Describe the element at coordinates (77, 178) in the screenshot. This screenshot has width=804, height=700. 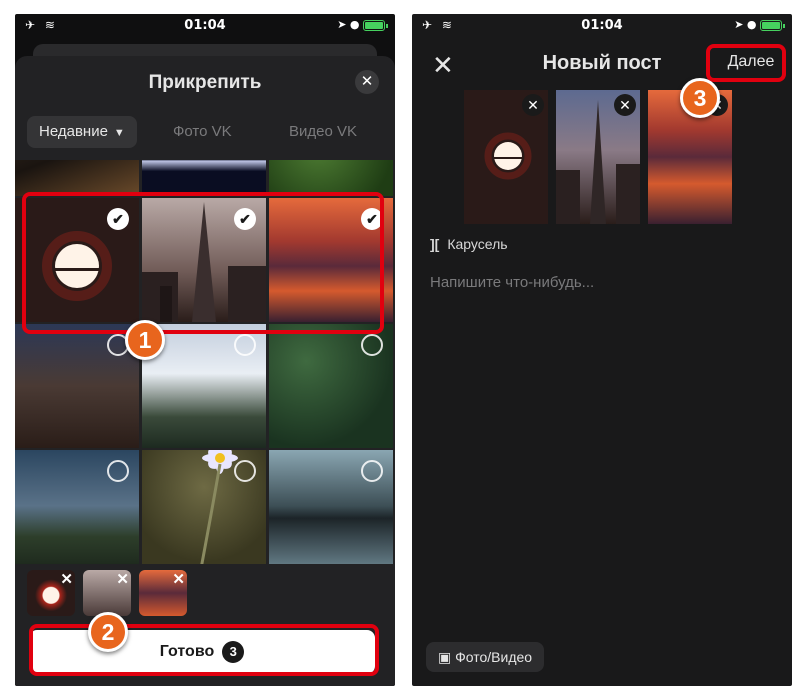
I see `photo-city-road-night` at that location.